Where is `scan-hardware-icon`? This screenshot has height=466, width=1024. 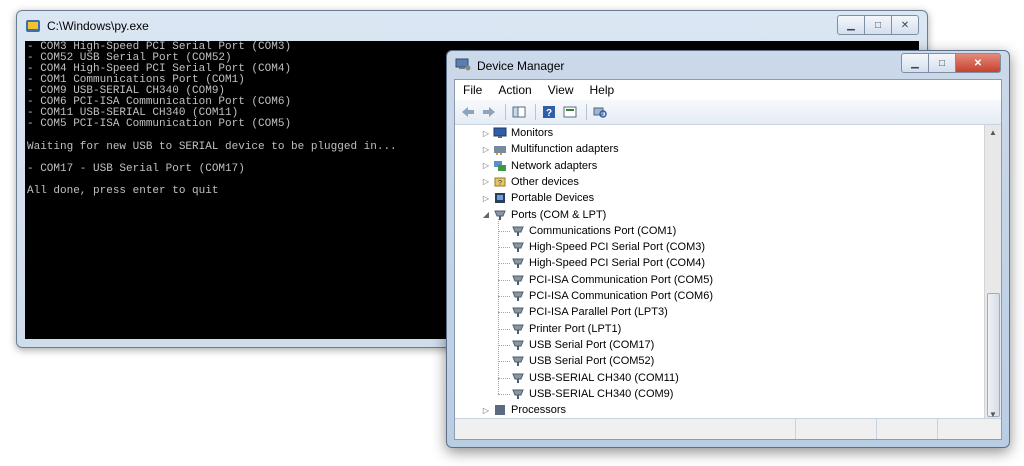
scan-hardware-icon is located at coordinates (600, 112).